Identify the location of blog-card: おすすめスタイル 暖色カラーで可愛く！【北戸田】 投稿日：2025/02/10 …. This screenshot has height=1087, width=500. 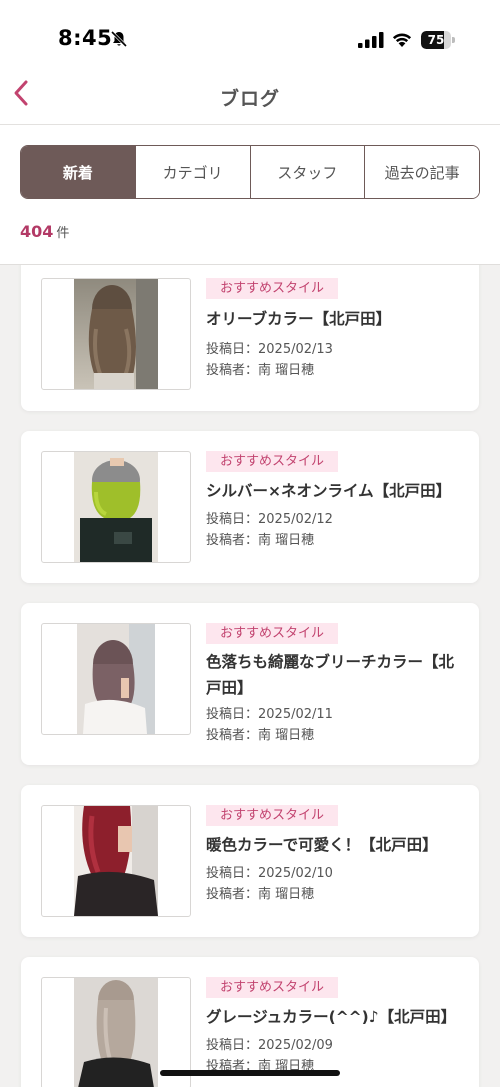
(250, 861).